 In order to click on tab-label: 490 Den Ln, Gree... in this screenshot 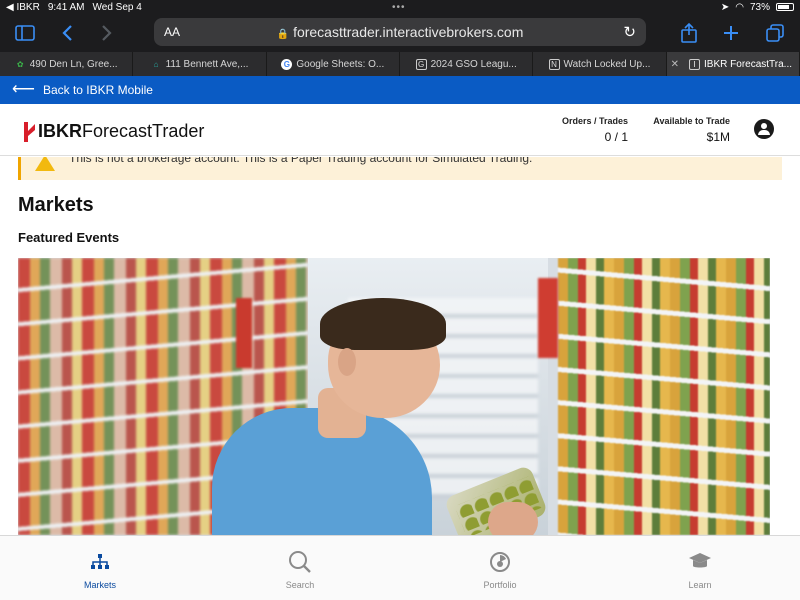, I will do `click(73, 64)`.